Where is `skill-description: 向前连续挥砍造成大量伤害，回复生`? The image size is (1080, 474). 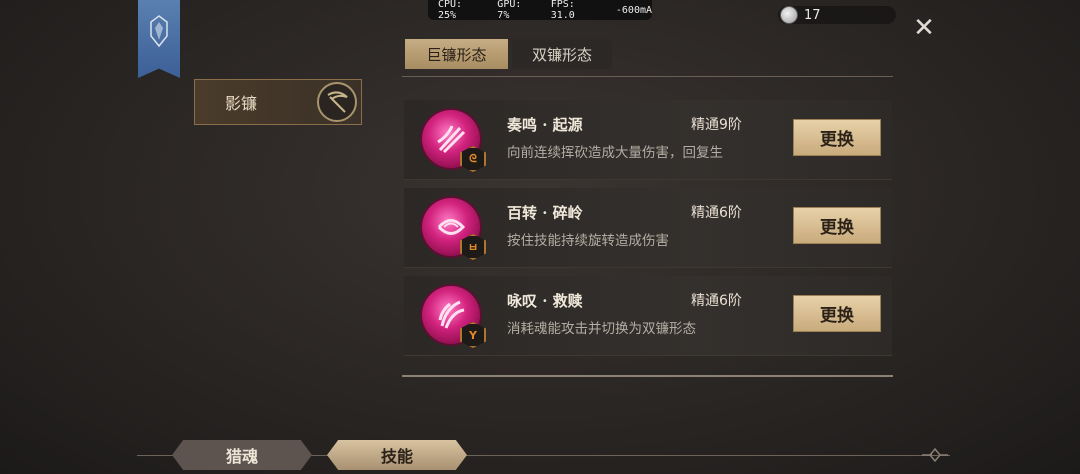 skill-description: 向前连续挥砍造成大量伤害，回复生 is located at coordinates (615, 153).